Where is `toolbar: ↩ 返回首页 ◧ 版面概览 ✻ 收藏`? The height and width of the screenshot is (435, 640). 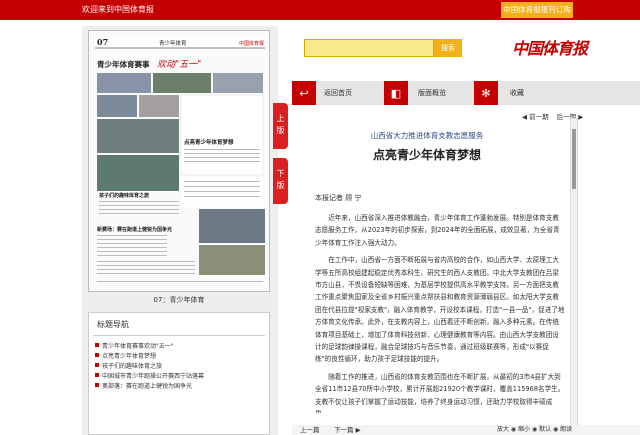
toolbar: ↩ 返回首页 ◧ 版面概览 ✻ 收藏 is located at coordinates (466, 93).